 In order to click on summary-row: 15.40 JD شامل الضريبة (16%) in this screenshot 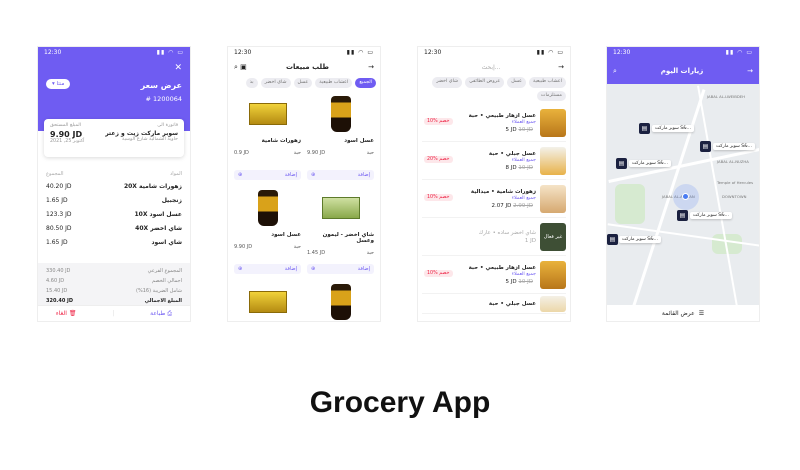, I will do `click(114, 291)`.